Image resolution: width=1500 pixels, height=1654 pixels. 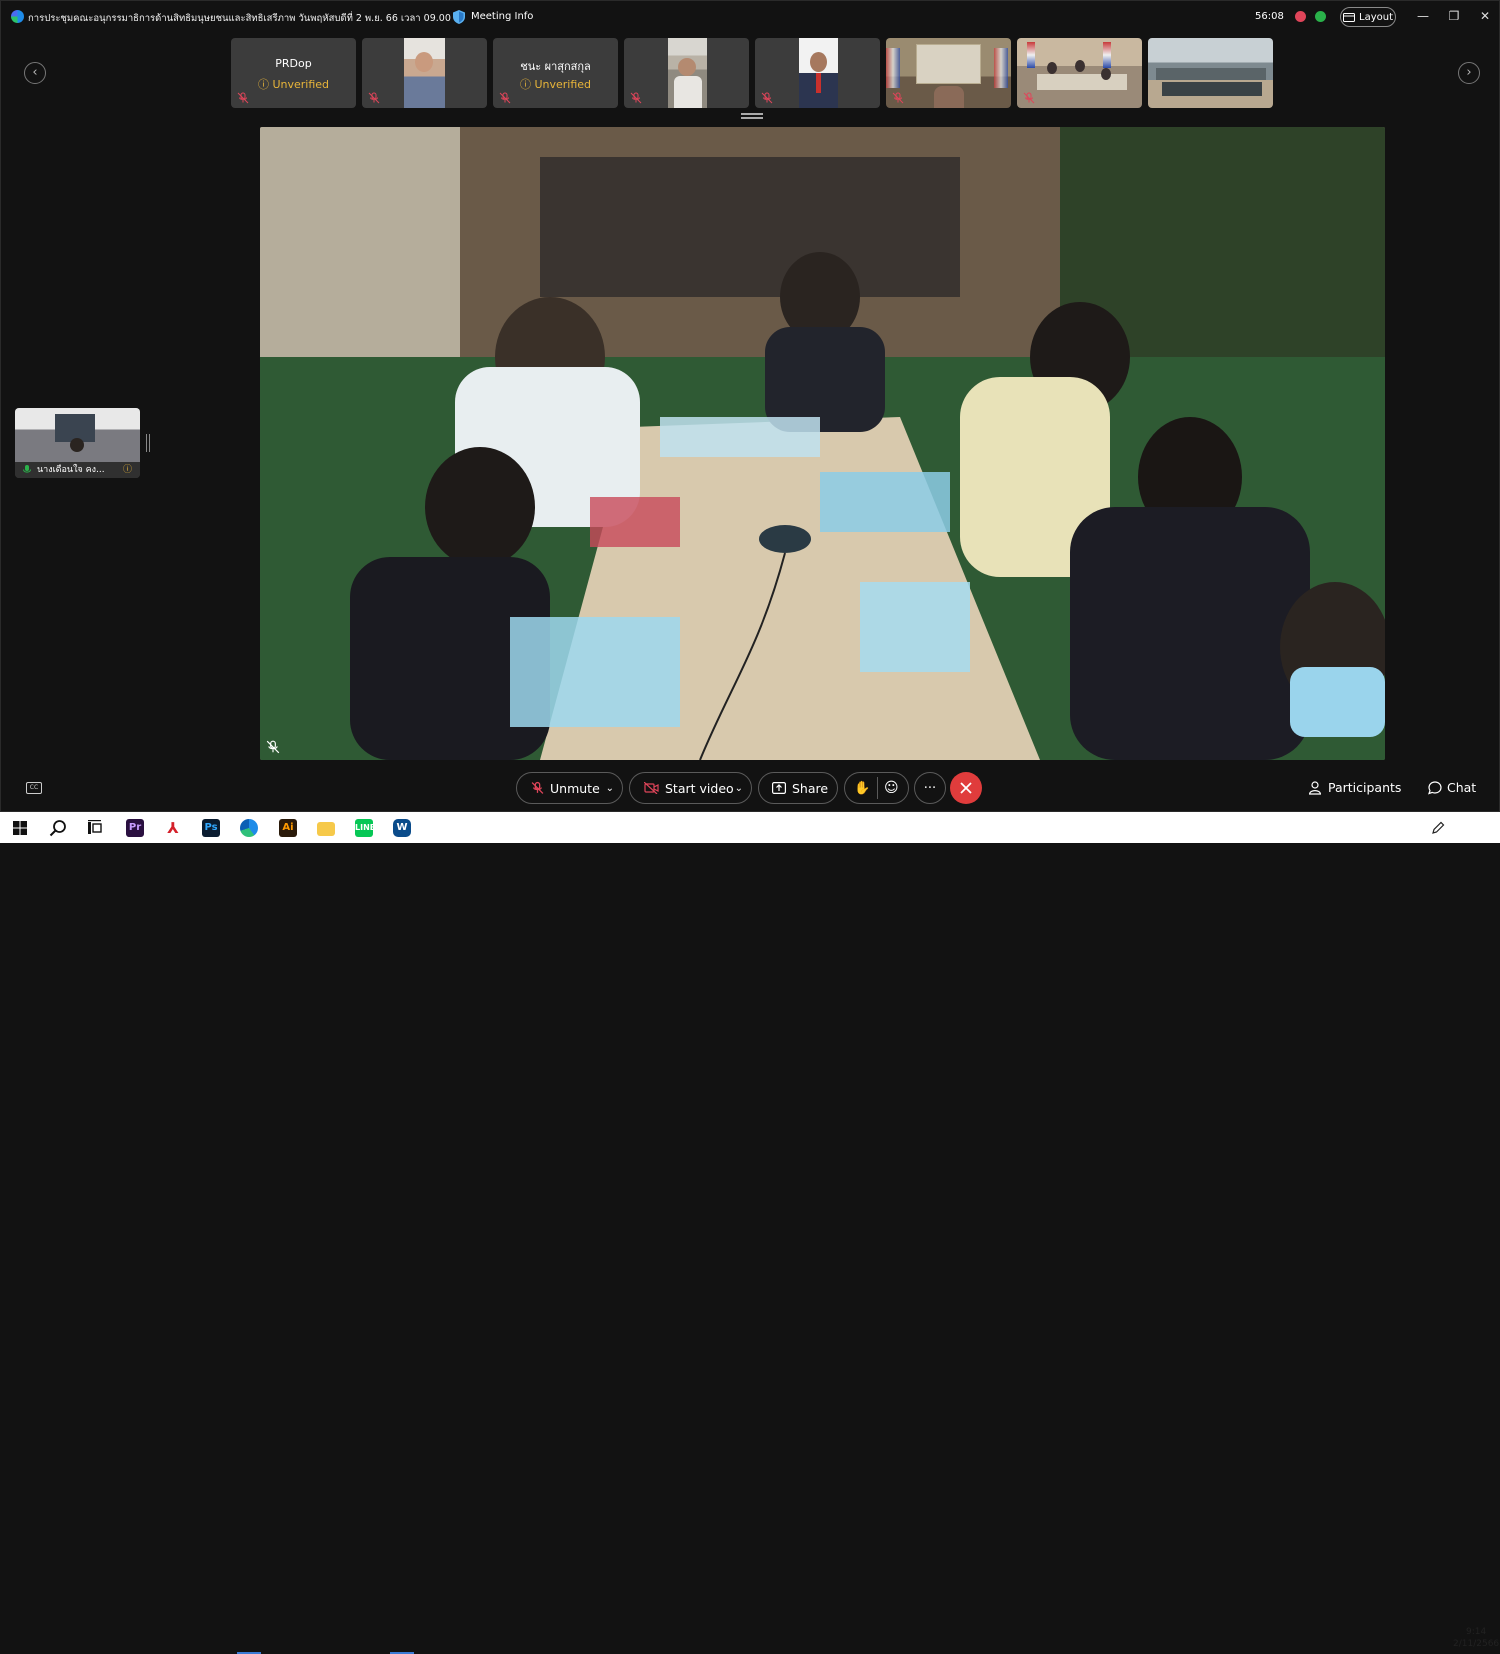 I want to click on reactions-icon: ☺, so click(x=891, y=788).